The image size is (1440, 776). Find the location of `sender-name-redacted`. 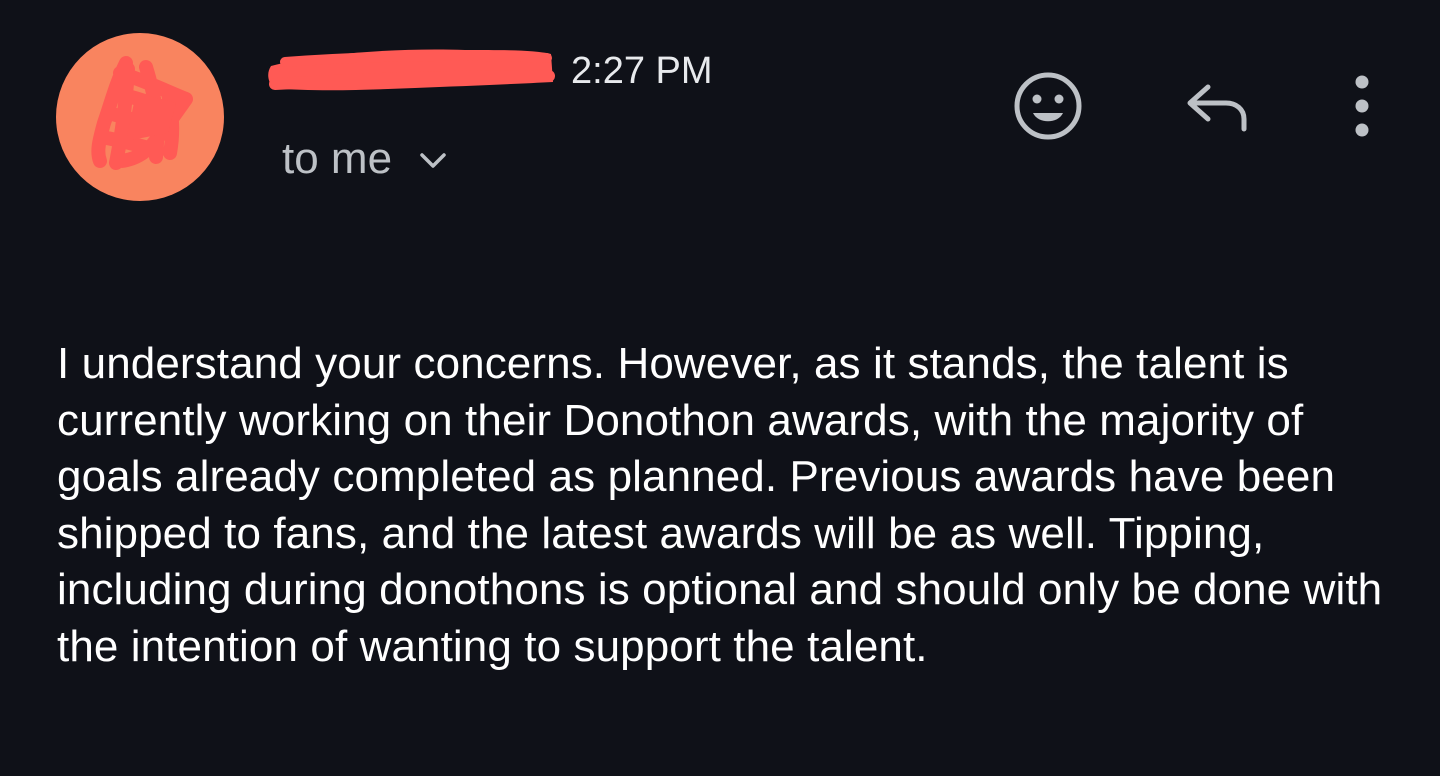

sender-name-redacted is located at coordinates (411, 68).